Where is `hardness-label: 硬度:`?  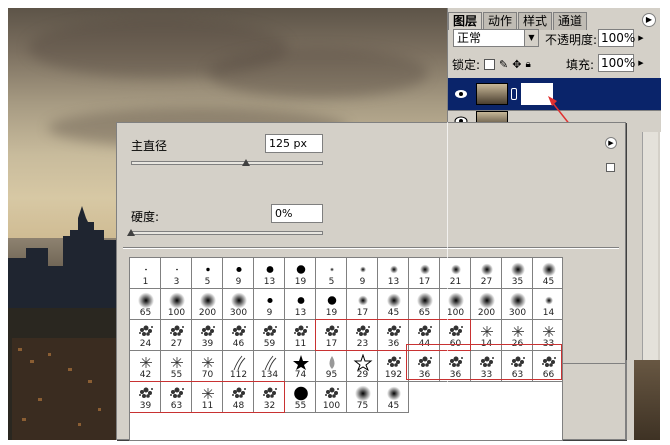
hardness-label: 硬度: is located at coordinates (145, 217).